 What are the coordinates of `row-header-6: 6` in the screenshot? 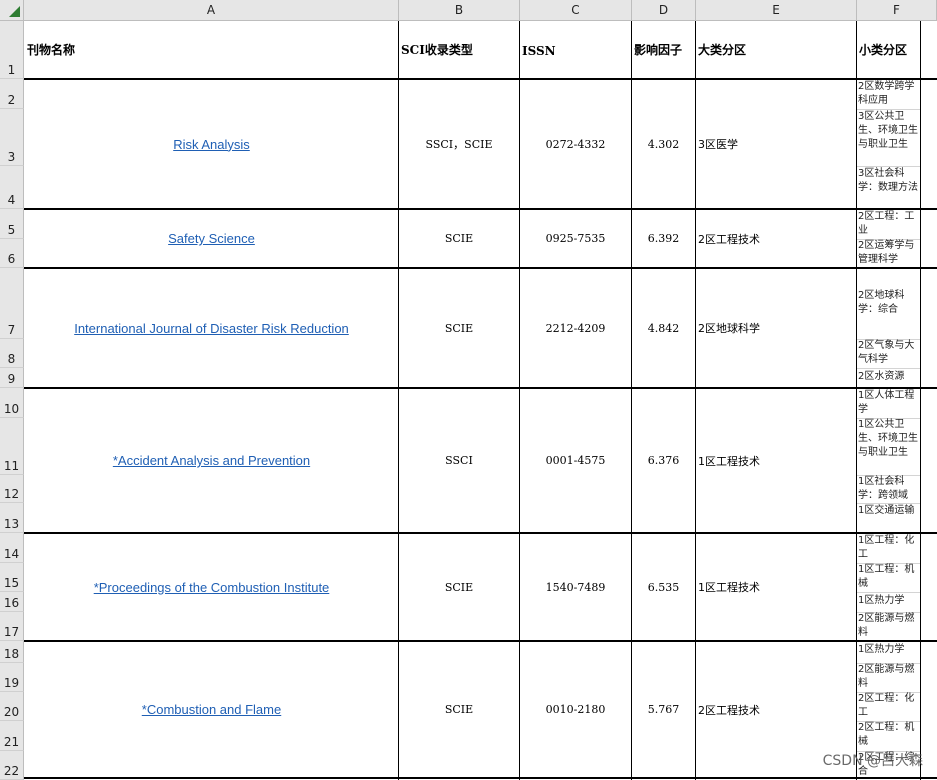 It's located at (12, 253).